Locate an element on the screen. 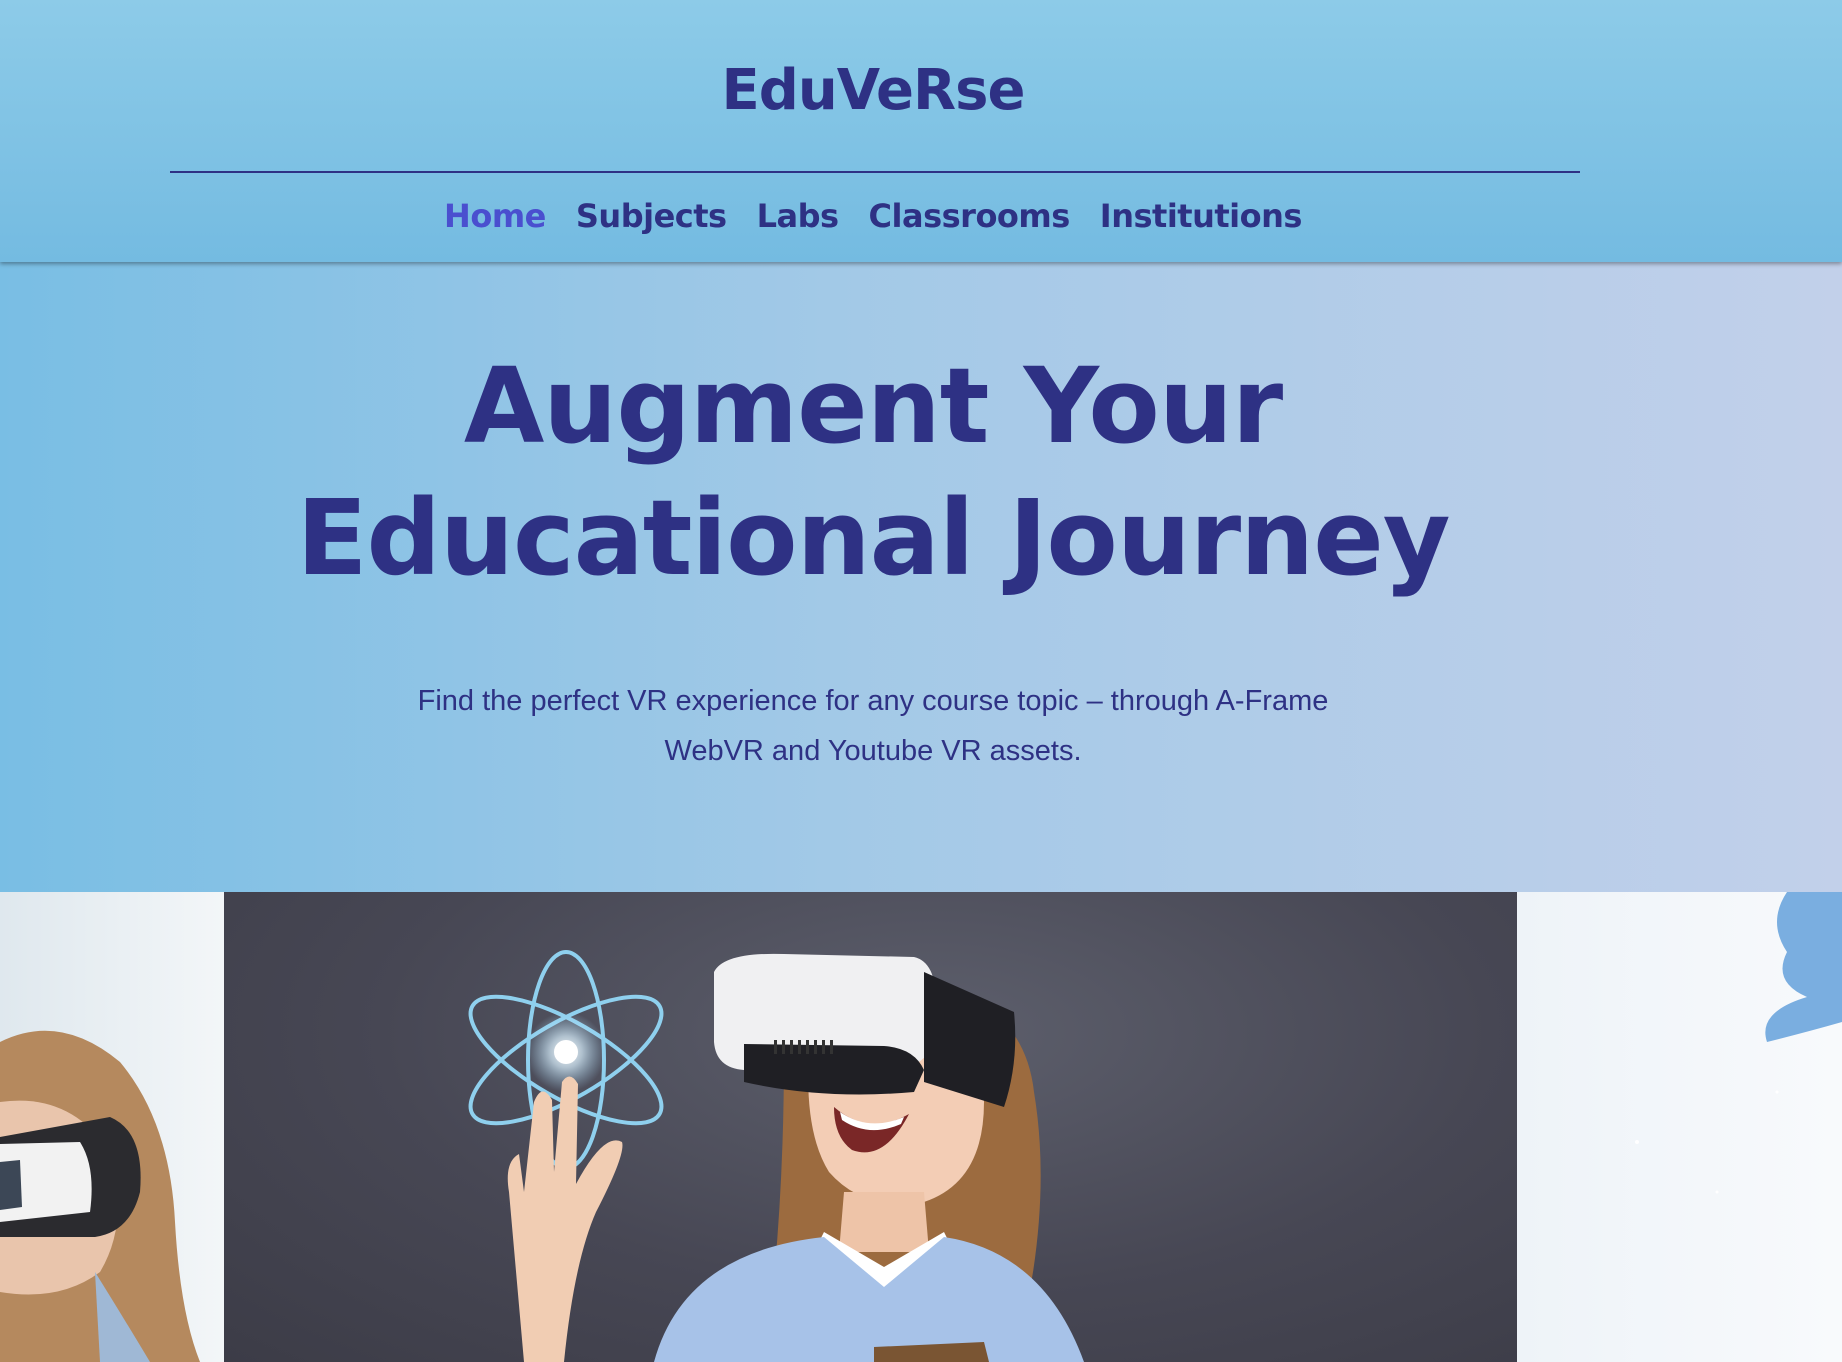 The image size is (1842, 1362). hero-title-line2: Educational Journey is located at coordinates (873, 538).